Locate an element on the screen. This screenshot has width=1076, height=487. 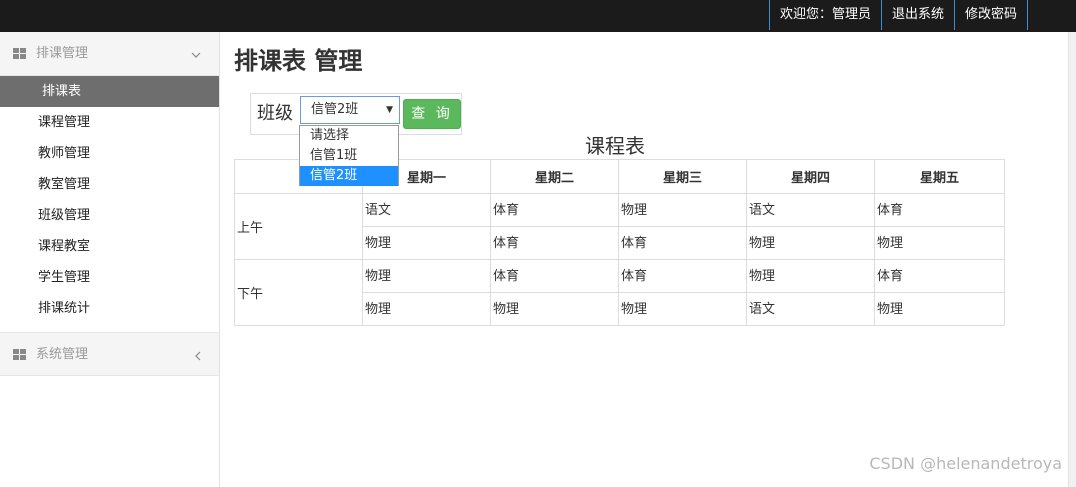
change-password-link: 修改密码 is located at coordinates (990, 15).